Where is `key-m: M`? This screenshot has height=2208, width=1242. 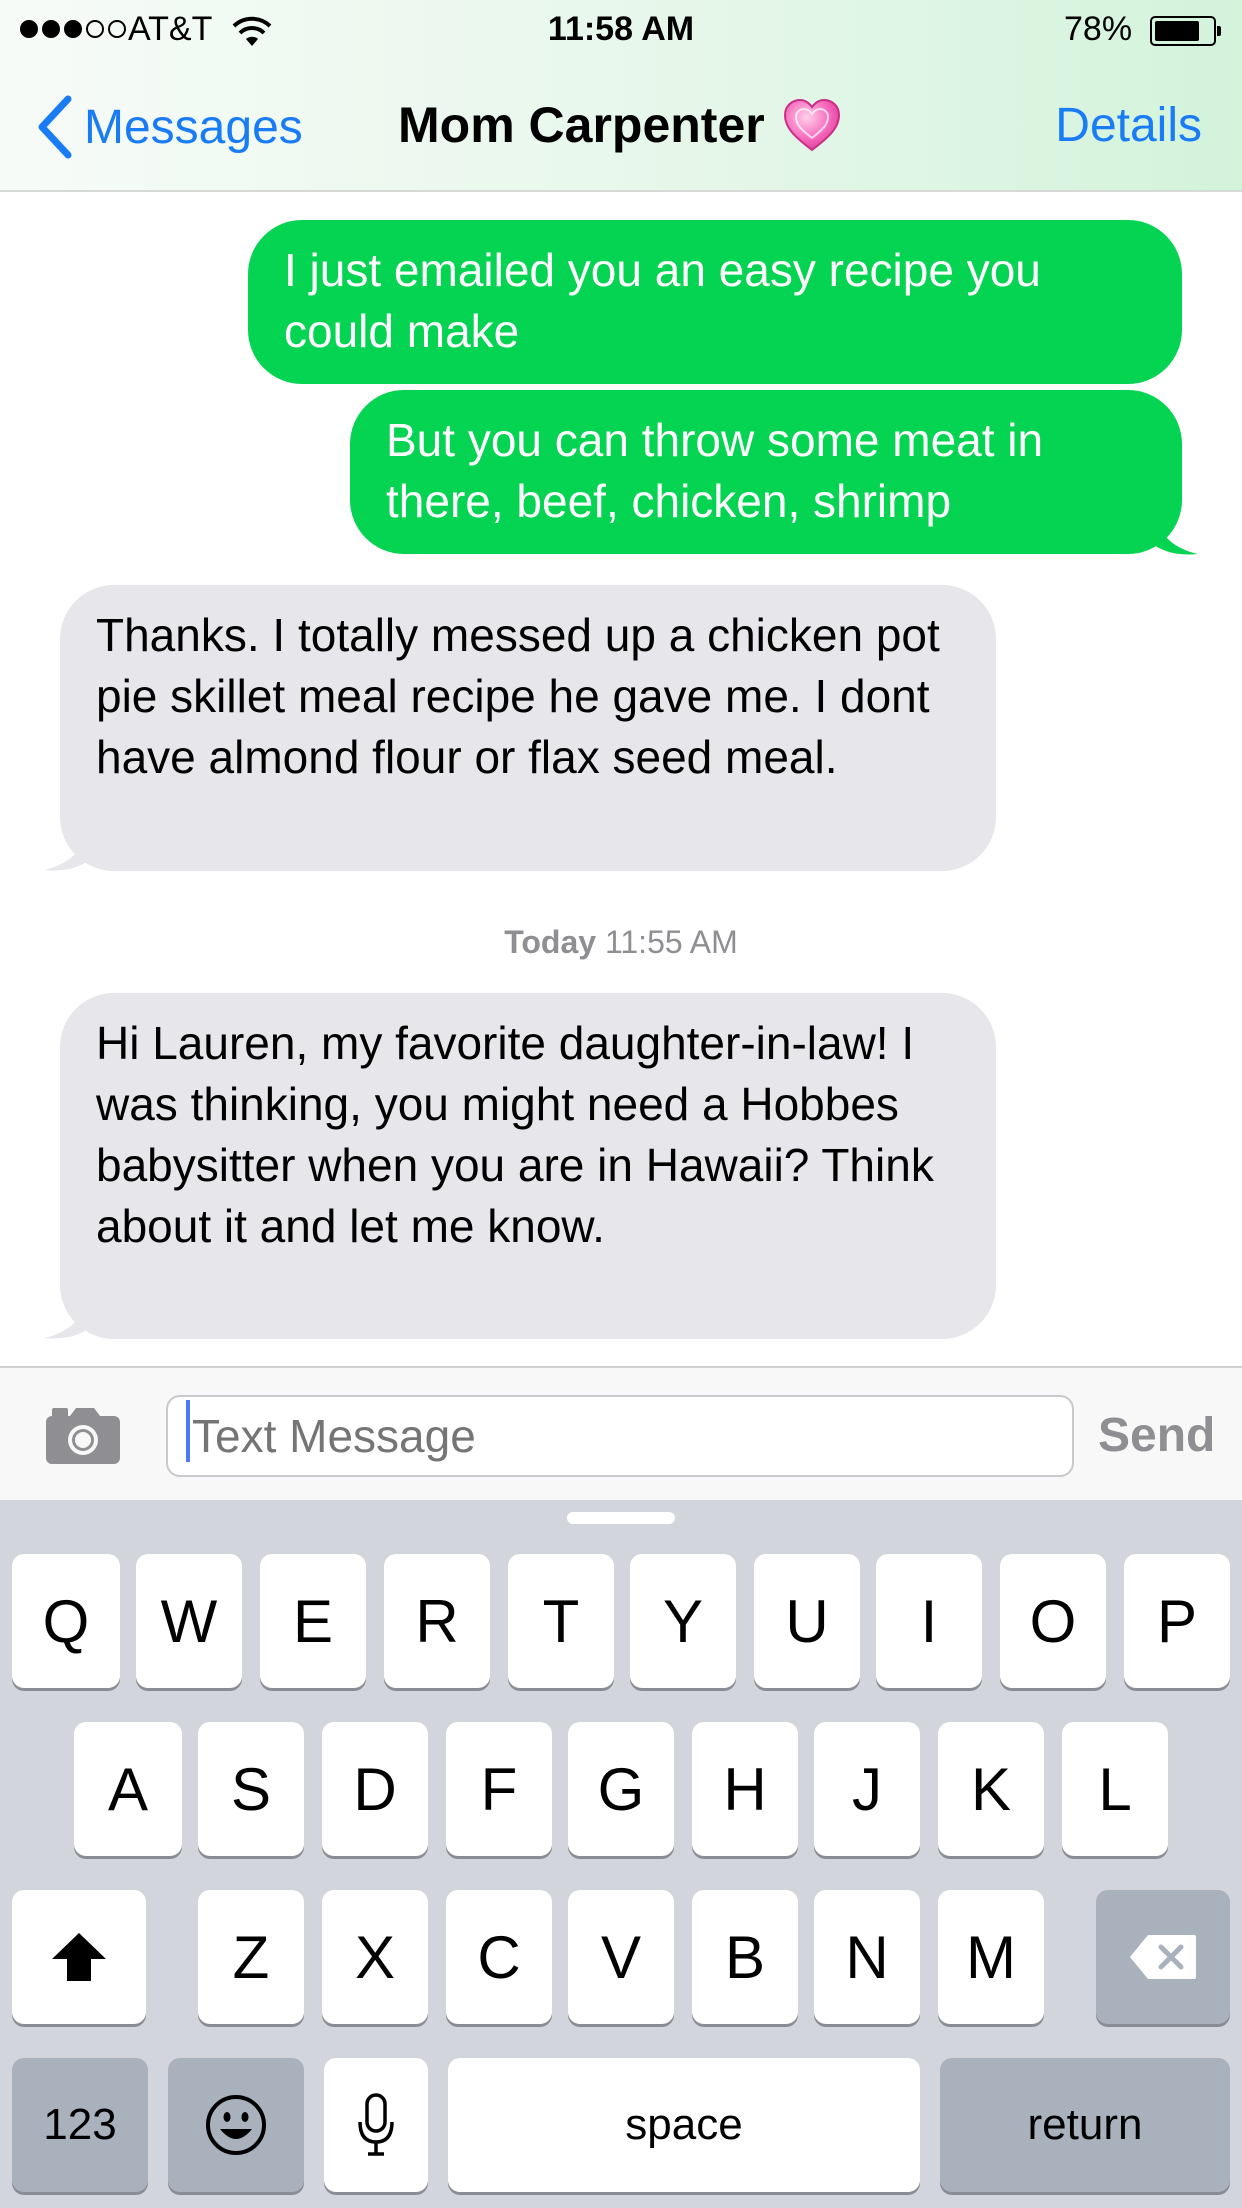
key-m: M is located at coordinates (991, 1957).